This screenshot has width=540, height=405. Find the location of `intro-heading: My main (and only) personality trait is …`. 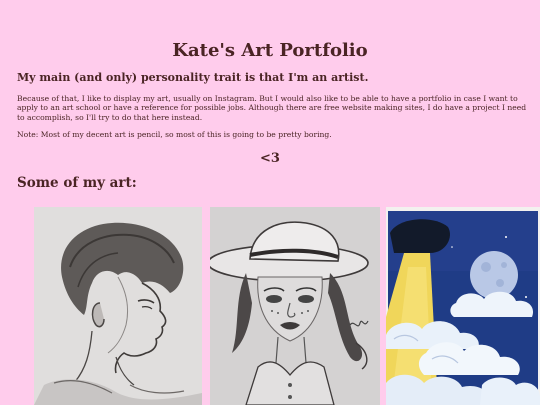

intro-heading: My main (and only) personality trait is … is located at coordinates (193, 77).